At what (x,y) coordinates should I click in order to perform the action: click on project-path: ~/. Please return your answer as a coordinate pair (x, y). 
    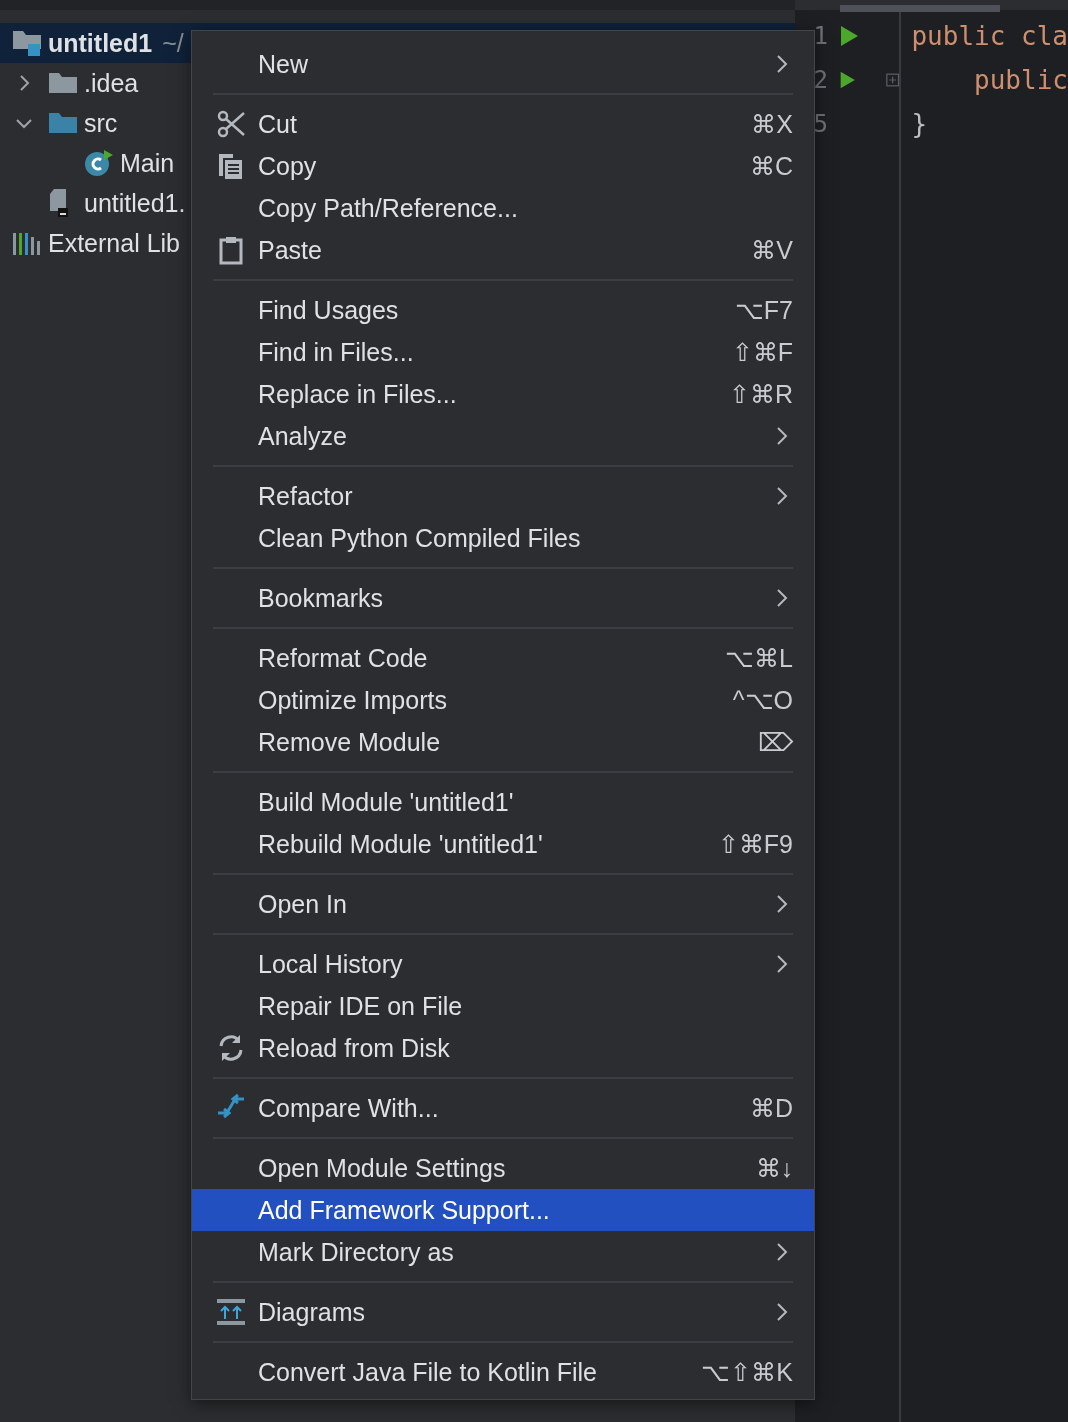
    Looking at the image, I should click on (173, 43).